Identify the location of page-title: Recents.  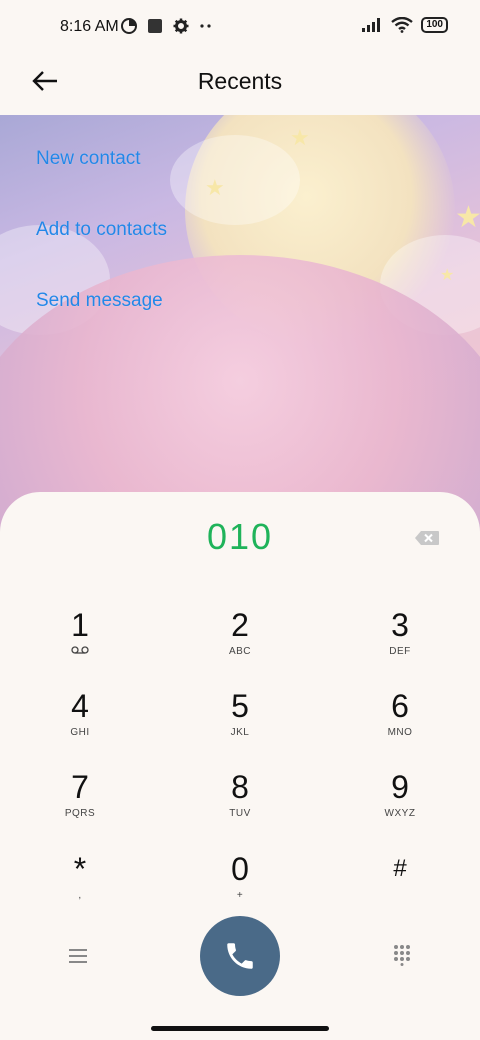
(240, 81).